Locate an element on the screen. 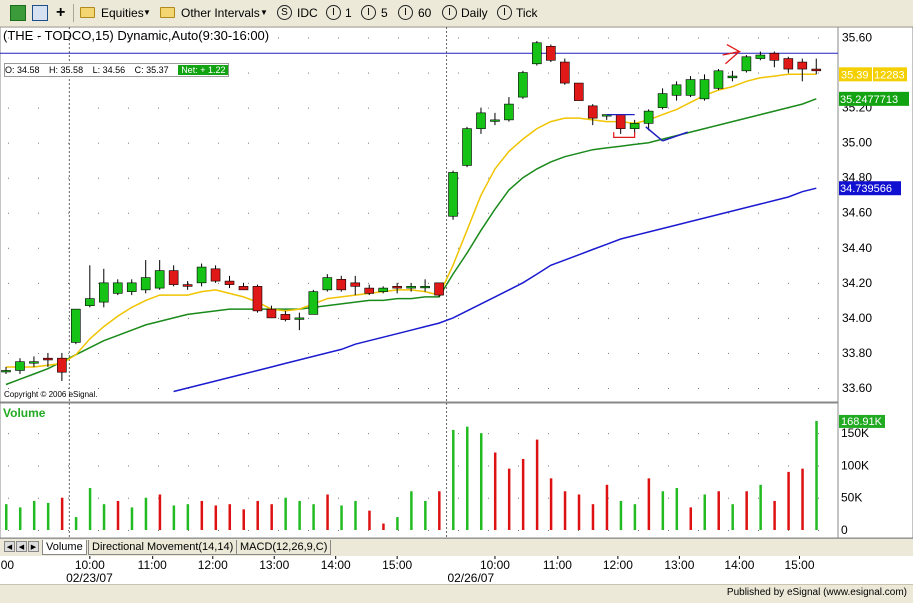  next-icon: ▶ is located at coordinates (33, 546).